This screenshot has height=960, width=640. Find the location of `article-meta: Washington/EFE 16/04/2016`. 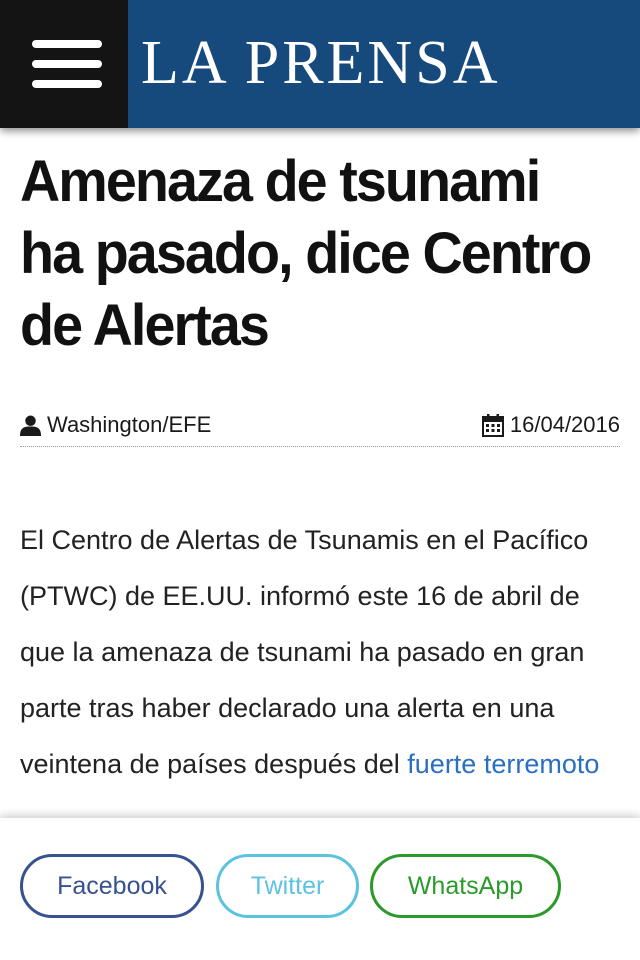

article-meta: Washington/EFE 16/04/2016 is located at coordinates (320, 427).